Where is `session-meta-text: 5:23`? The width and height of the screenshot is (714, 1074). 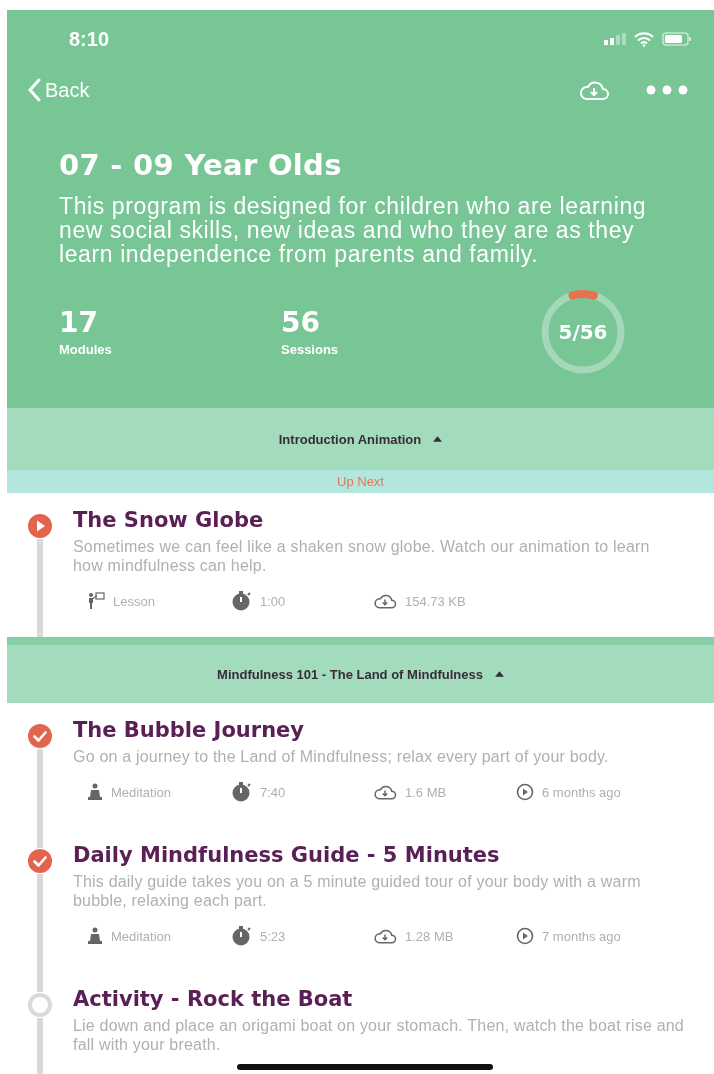
session-meta-text: 5:23 is located at coordinates (273, 936).